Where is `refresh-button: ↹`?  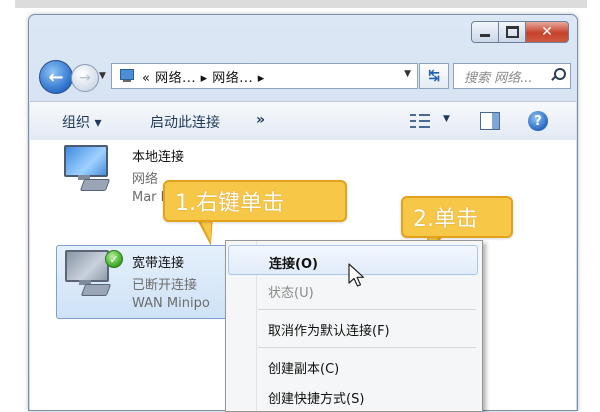
refresh-button: ↹ is located at coordinates (434, 76).